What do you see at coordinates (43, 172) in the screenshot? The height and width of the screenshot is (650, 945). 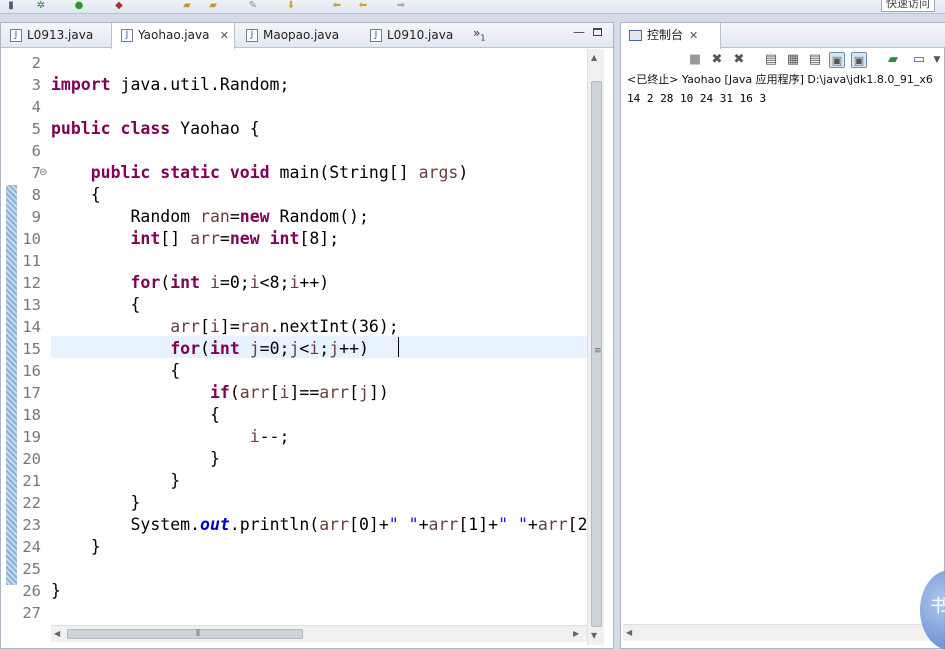 I see `fold-collapse-icon: ⊖` at bounding box center [43, 172].